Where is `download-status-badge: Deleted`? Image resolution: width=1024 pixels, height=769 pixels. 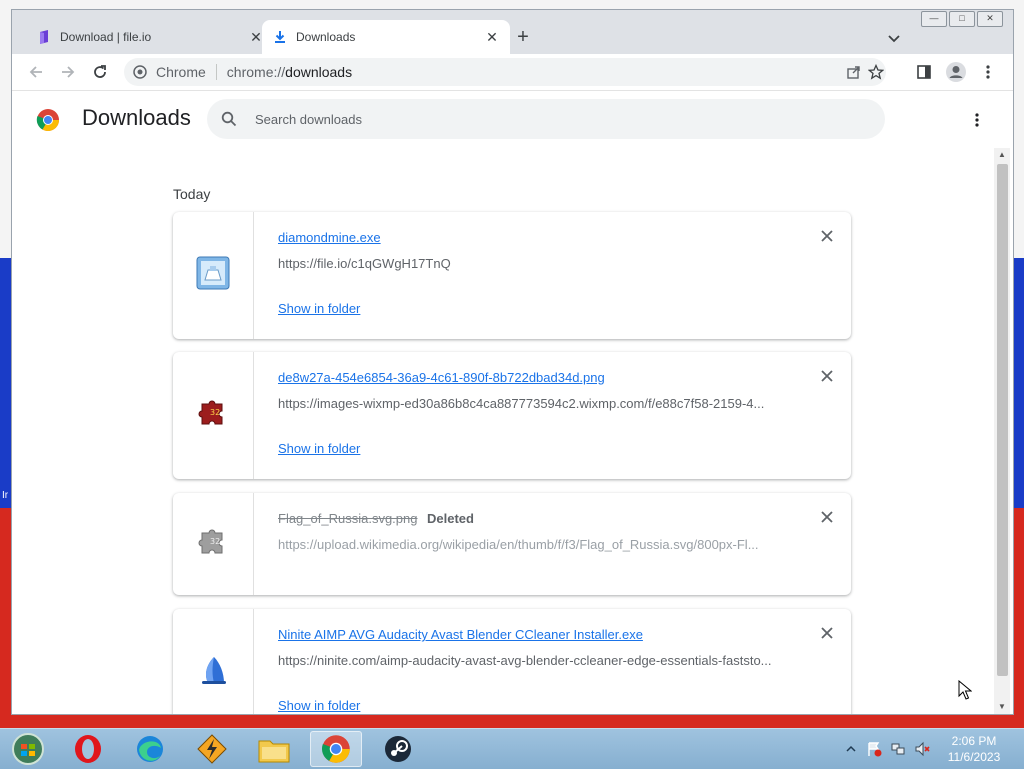 download-status-badge: Deleted is located at coordinates (450, 518).